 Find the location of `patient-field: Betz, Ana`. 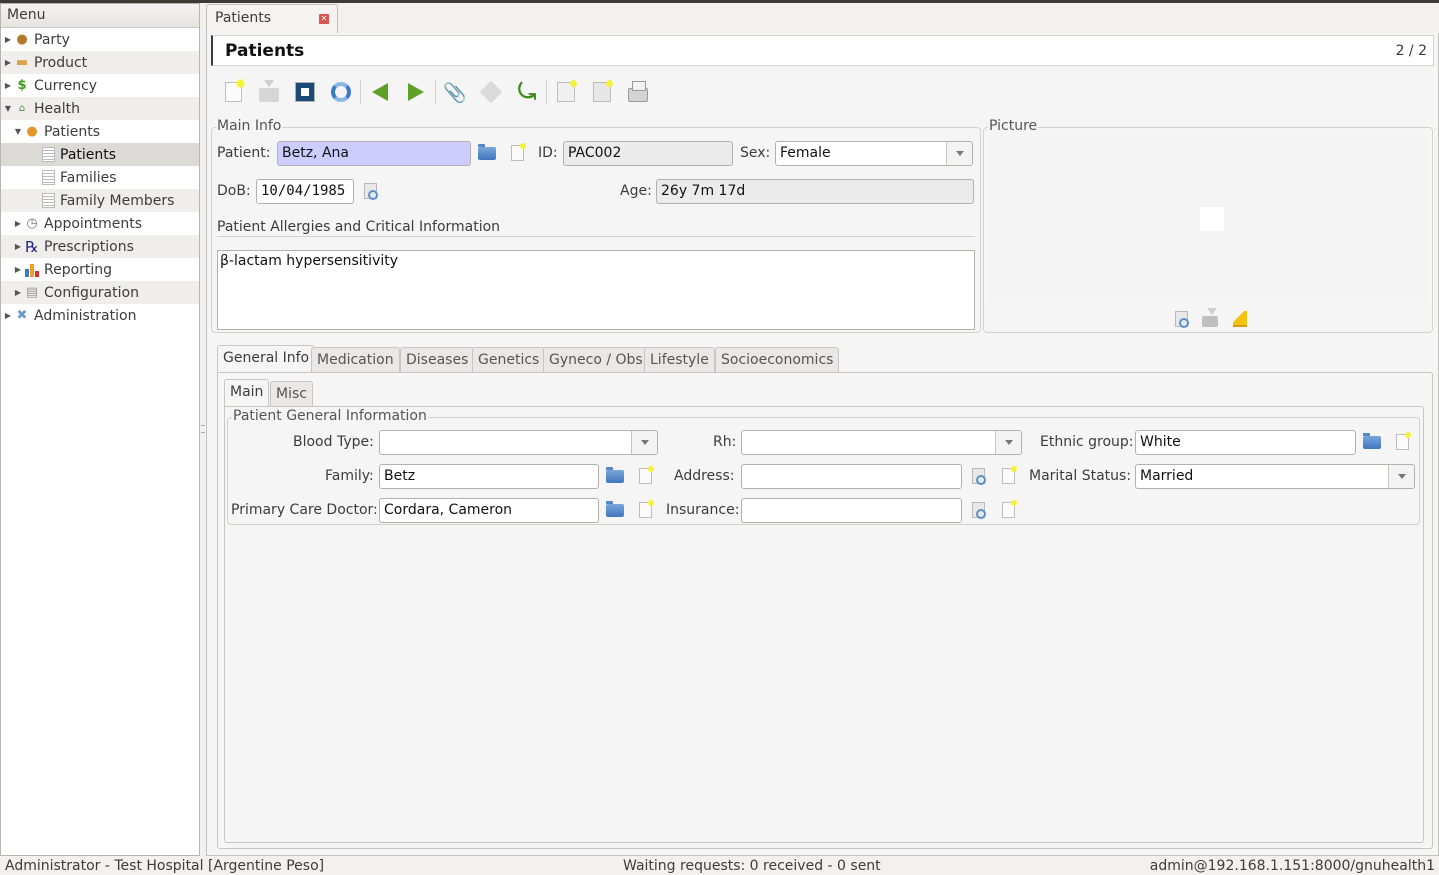

patient-field: Betz, Ana is located at coordinates (374, 153).